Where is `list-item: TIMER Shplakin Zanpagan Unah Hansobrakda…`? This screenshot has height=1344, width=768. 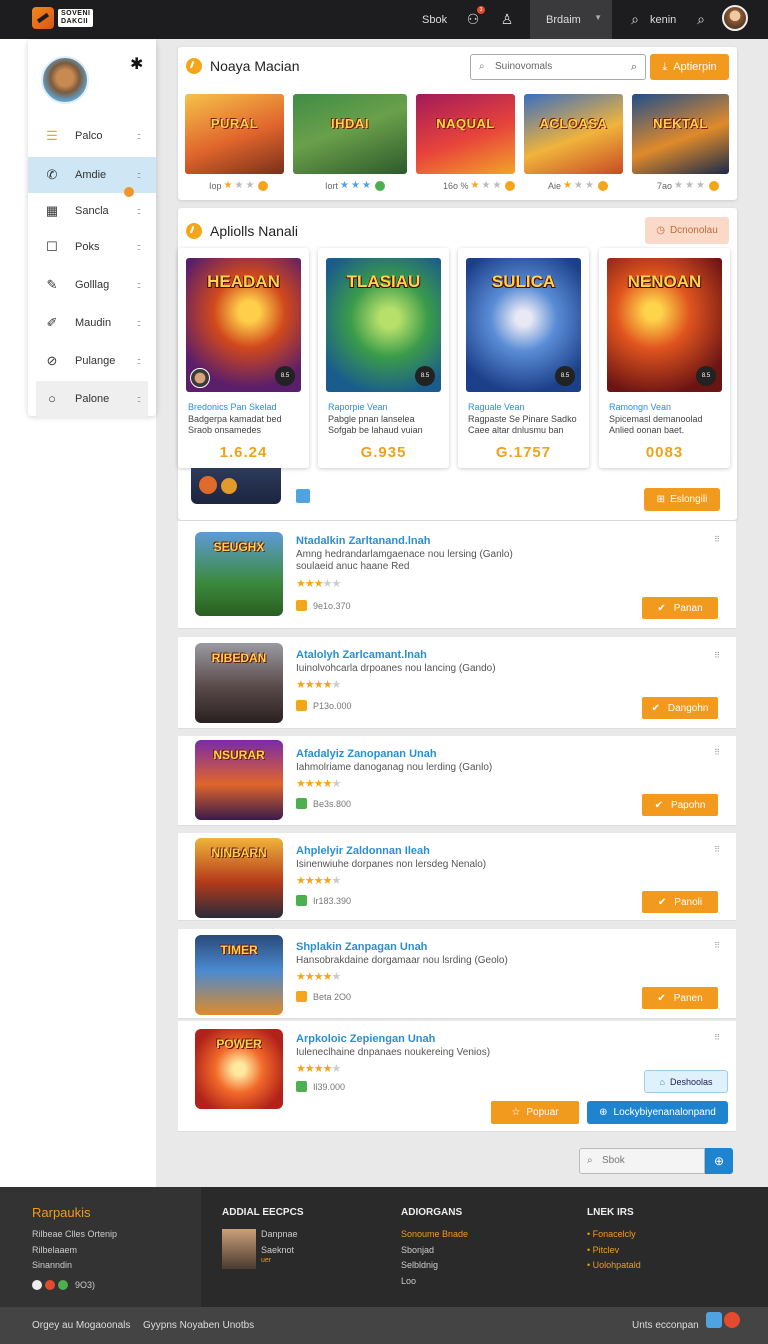
list-item: TIMER Shplakin Zanpagan Unah Hansobrakda… is located at coordinates (457, 974).